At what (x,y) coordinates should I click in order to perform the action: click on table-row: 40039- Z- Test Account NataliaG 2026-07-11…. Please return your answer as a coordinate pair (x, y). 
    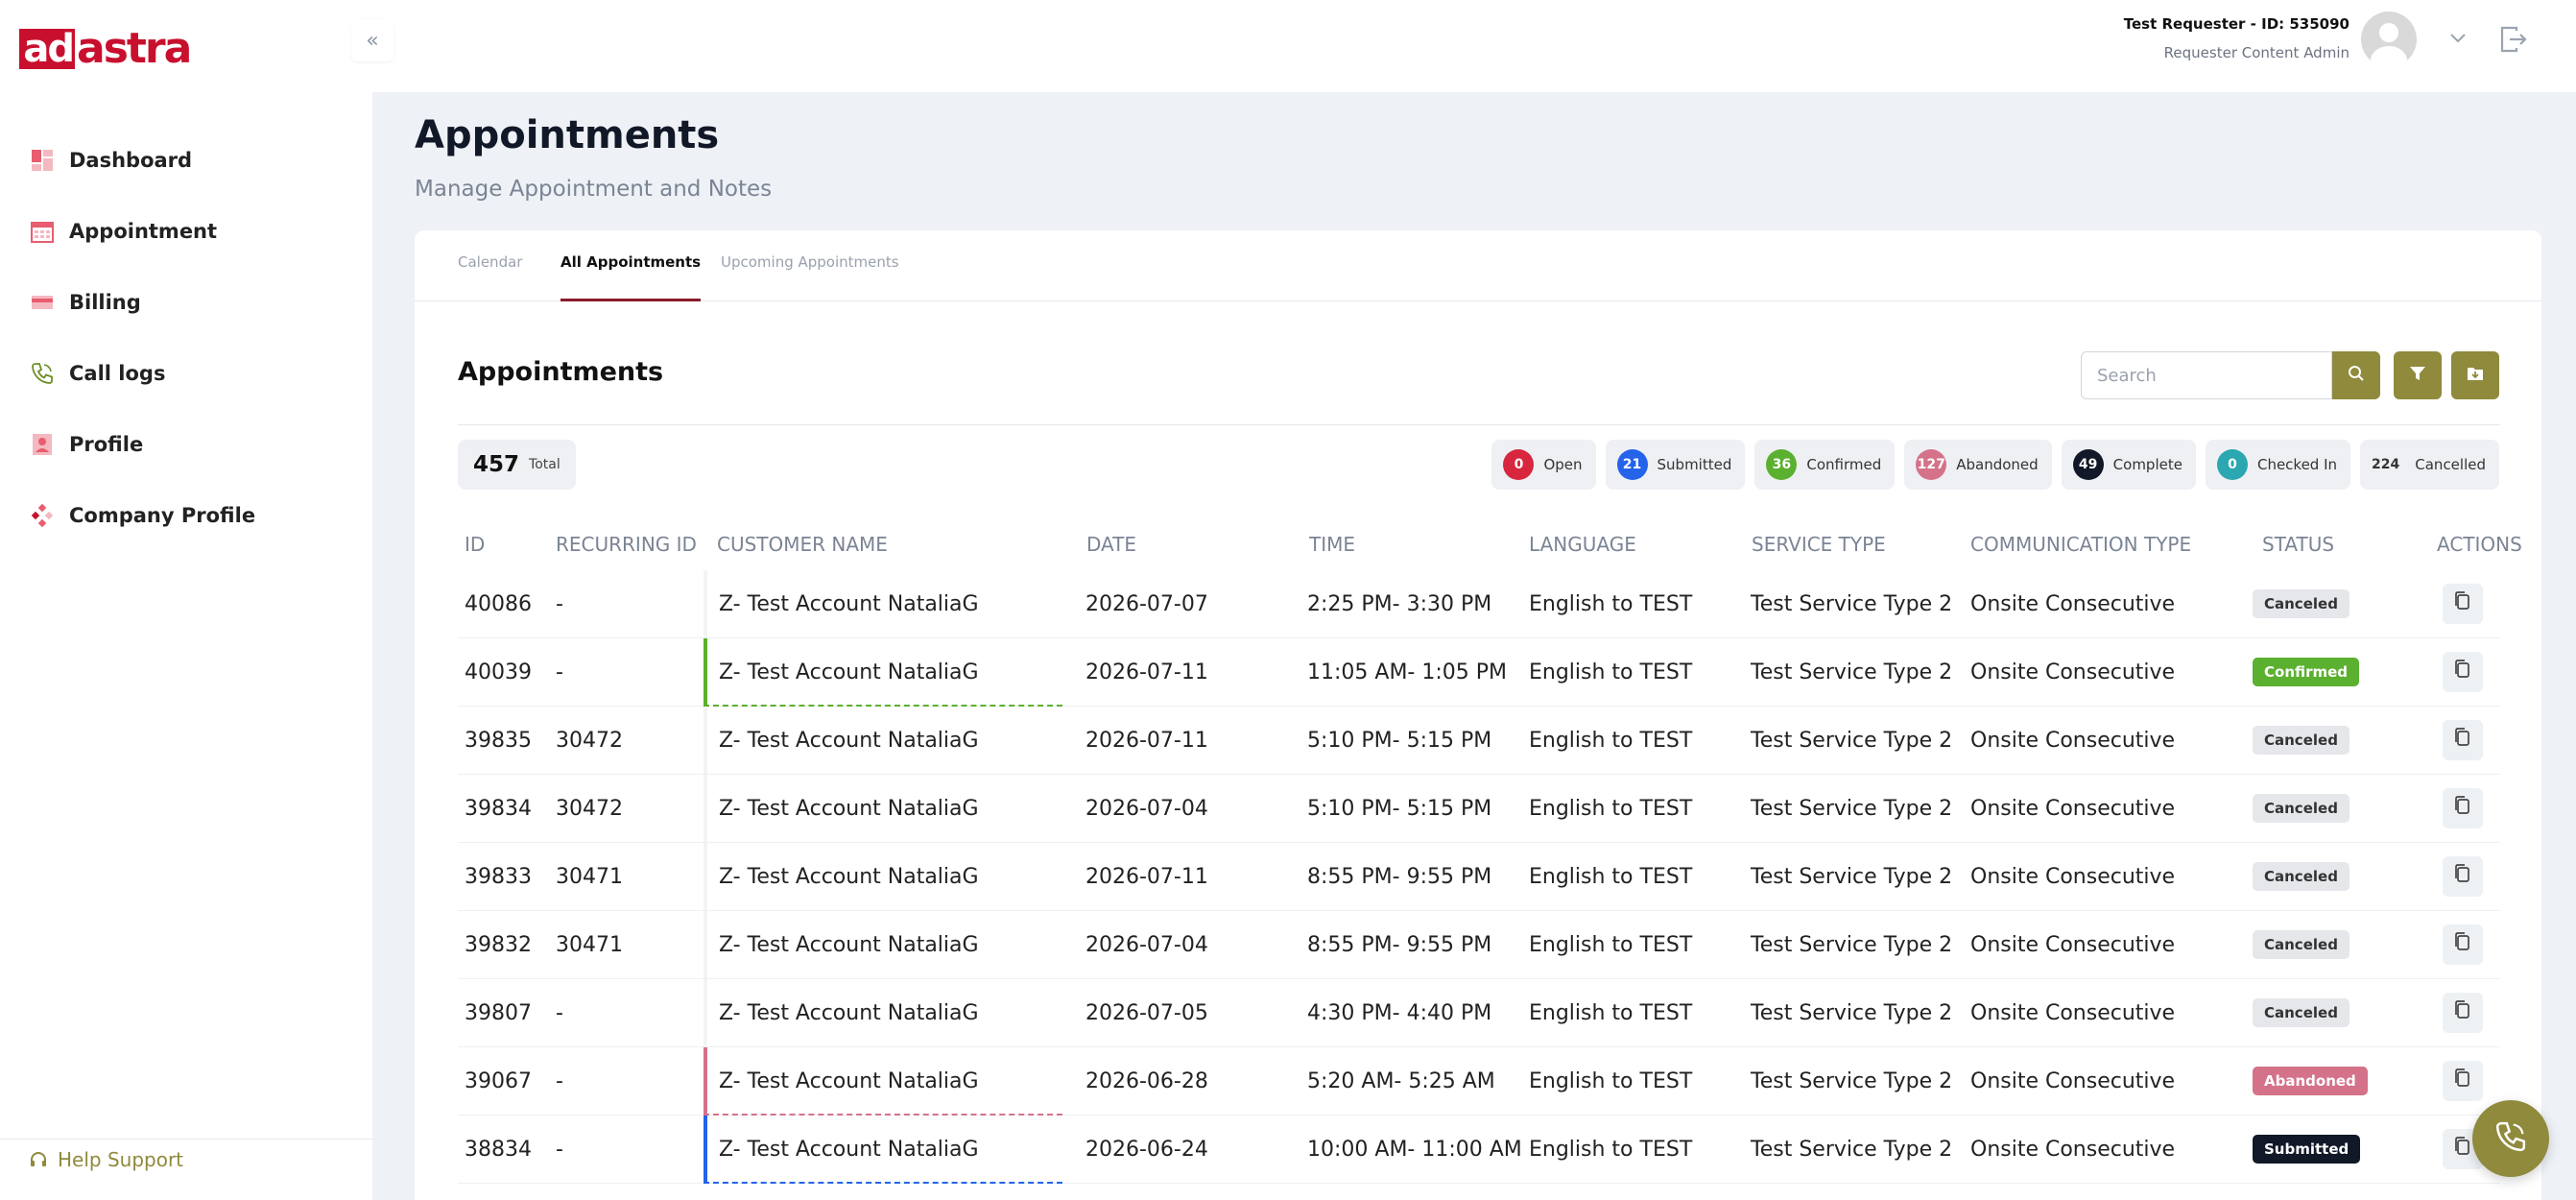
    Looking at the image, I should click on (1479, 672).